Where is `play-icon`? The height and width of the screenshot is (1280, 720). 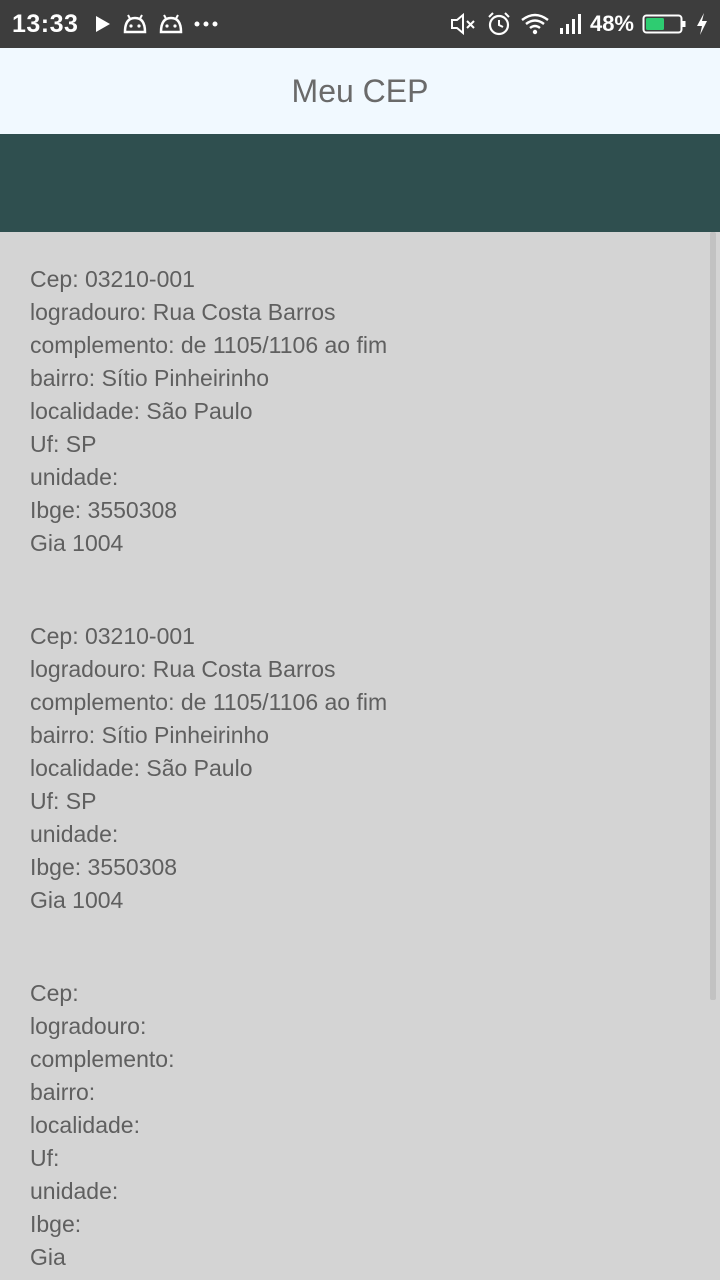 play-icon is located at coordinates (103, 24).